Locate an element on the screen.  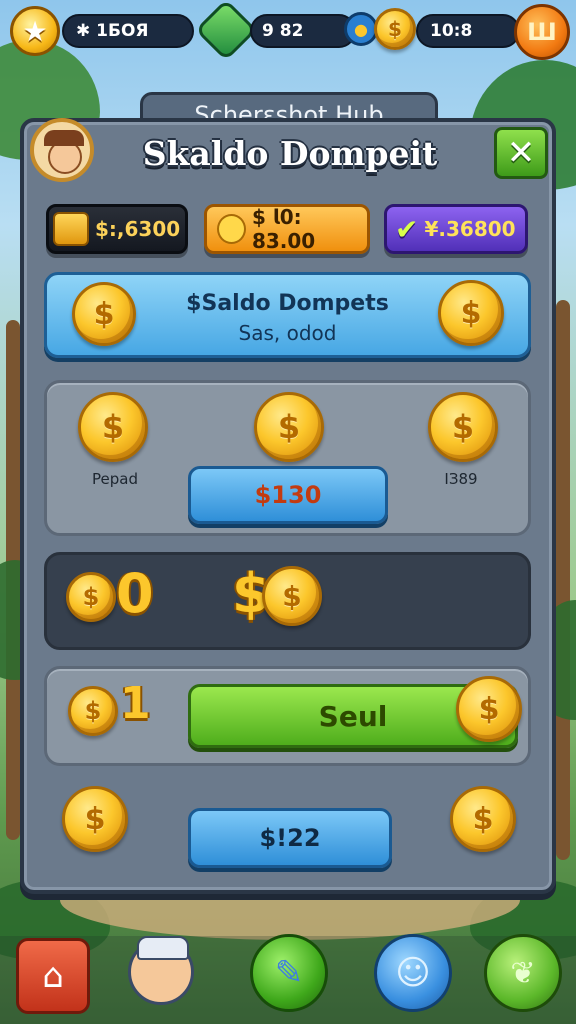
top-status-bar: ★ ✱ 1БОЯ 9 82 ● $ 10:8 Ш is located at coordinates (288, 31).